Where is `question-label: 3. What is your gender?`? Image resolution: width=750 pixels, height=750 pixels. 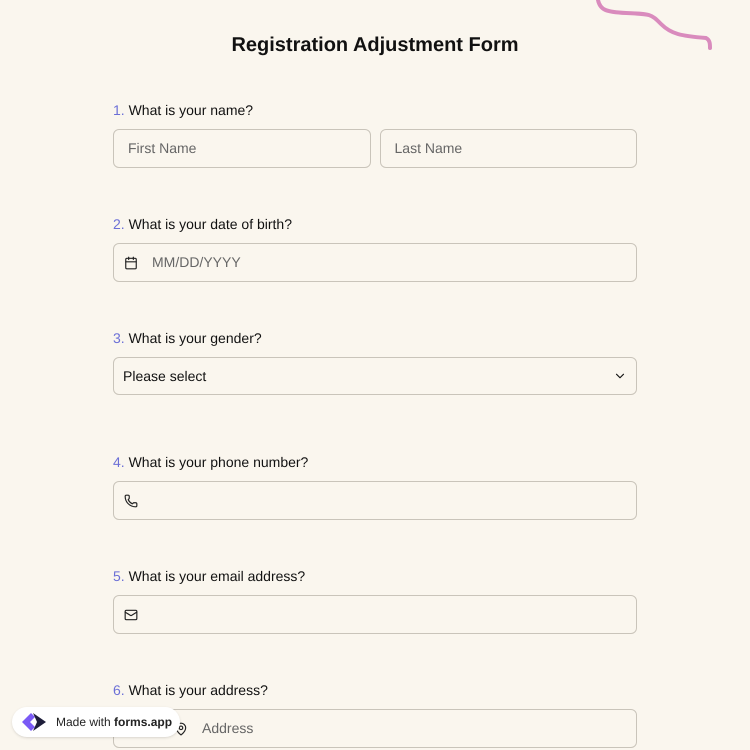 question-label: 3. What is your gender? is located at coordinates (188, 338).